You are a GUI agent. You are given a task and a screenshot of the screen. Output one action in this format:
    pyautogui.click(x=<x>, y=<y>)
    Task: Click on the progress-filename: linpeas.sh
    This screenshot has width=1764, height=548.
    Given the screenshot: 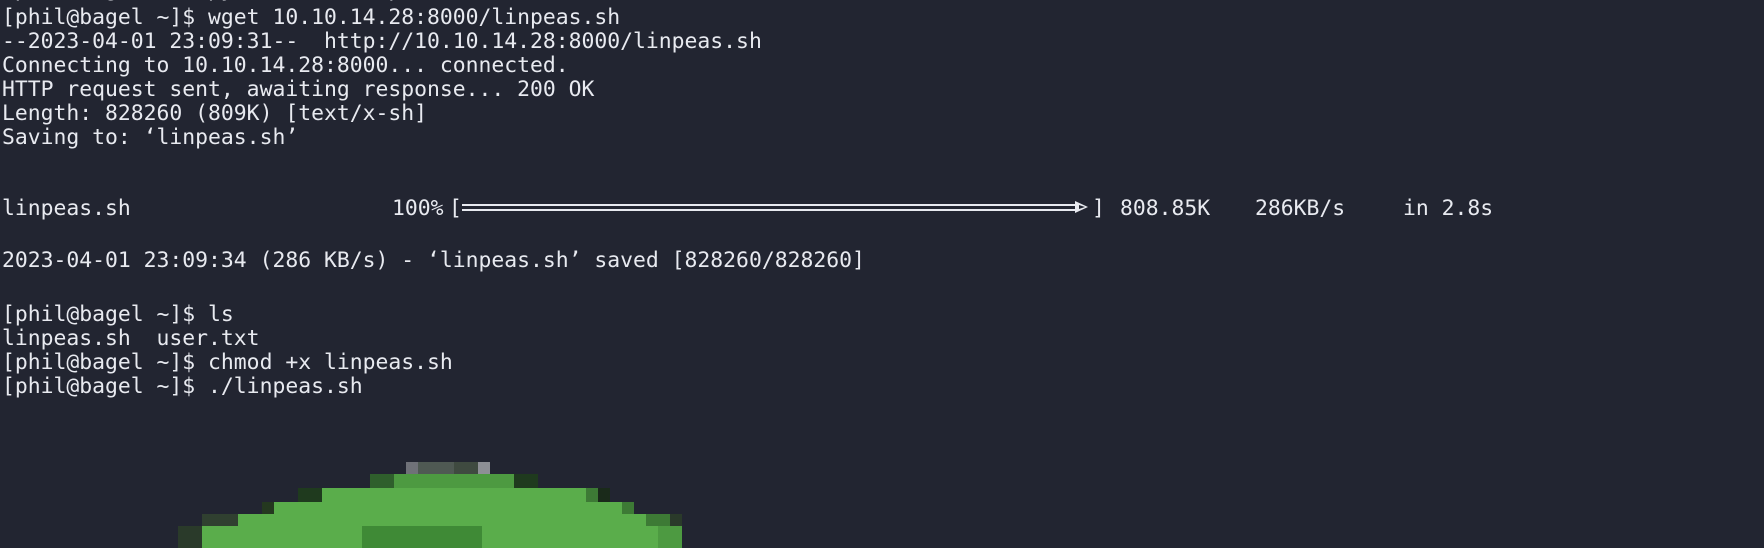 What is the action you would take?
    pyautogui.click(x=66, y=208)
    